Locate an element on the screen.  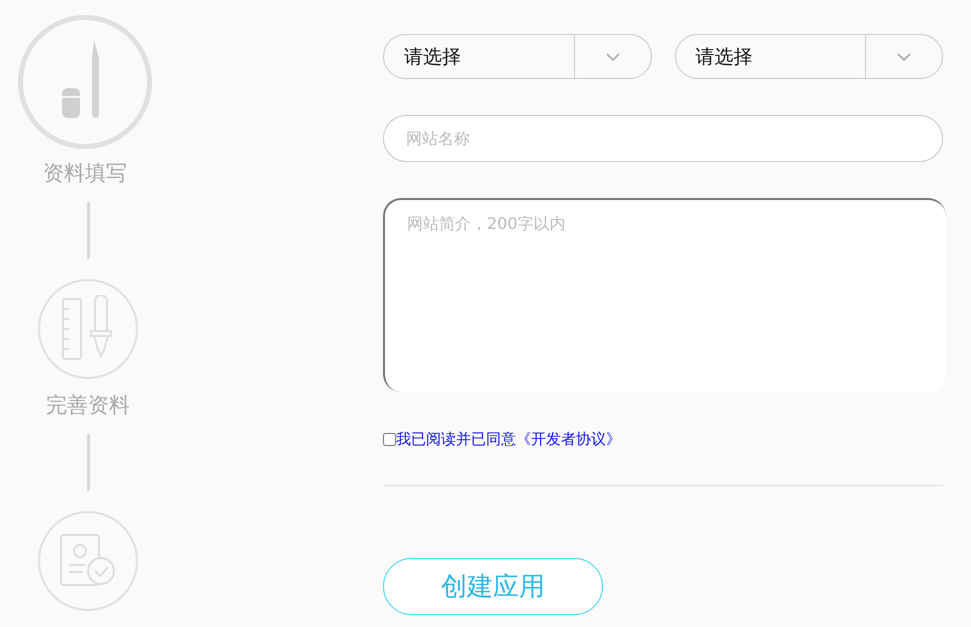
step-label: 完善资料 is located at coordinates (88, 405).